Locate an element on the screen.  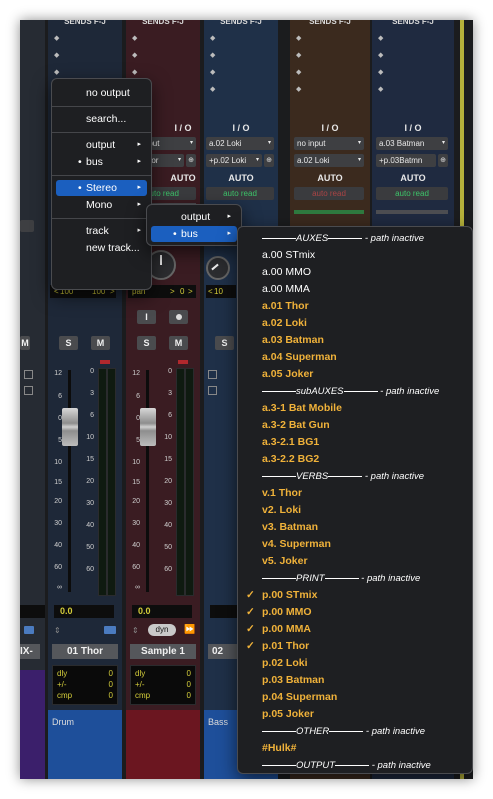
header-rule is located at coordinates (341, 578).